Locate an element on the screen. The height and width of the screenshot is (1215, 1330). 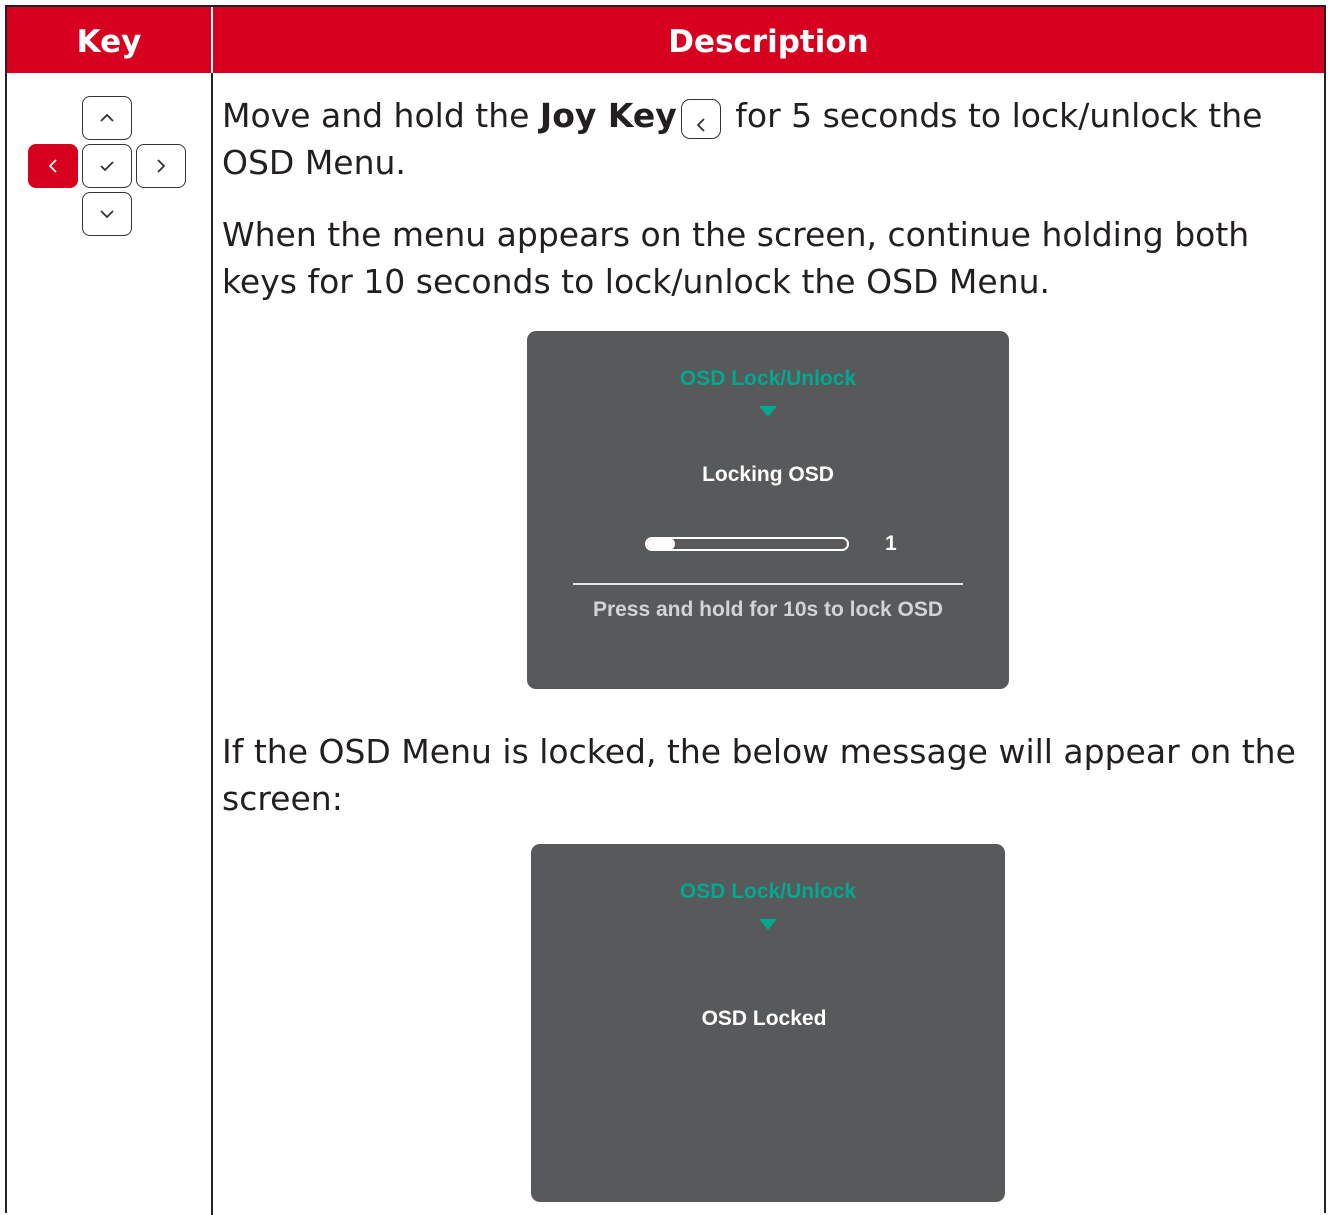
osd-hint: Press and hold for 10s to lock OSD is located at coordinates (768, 609).